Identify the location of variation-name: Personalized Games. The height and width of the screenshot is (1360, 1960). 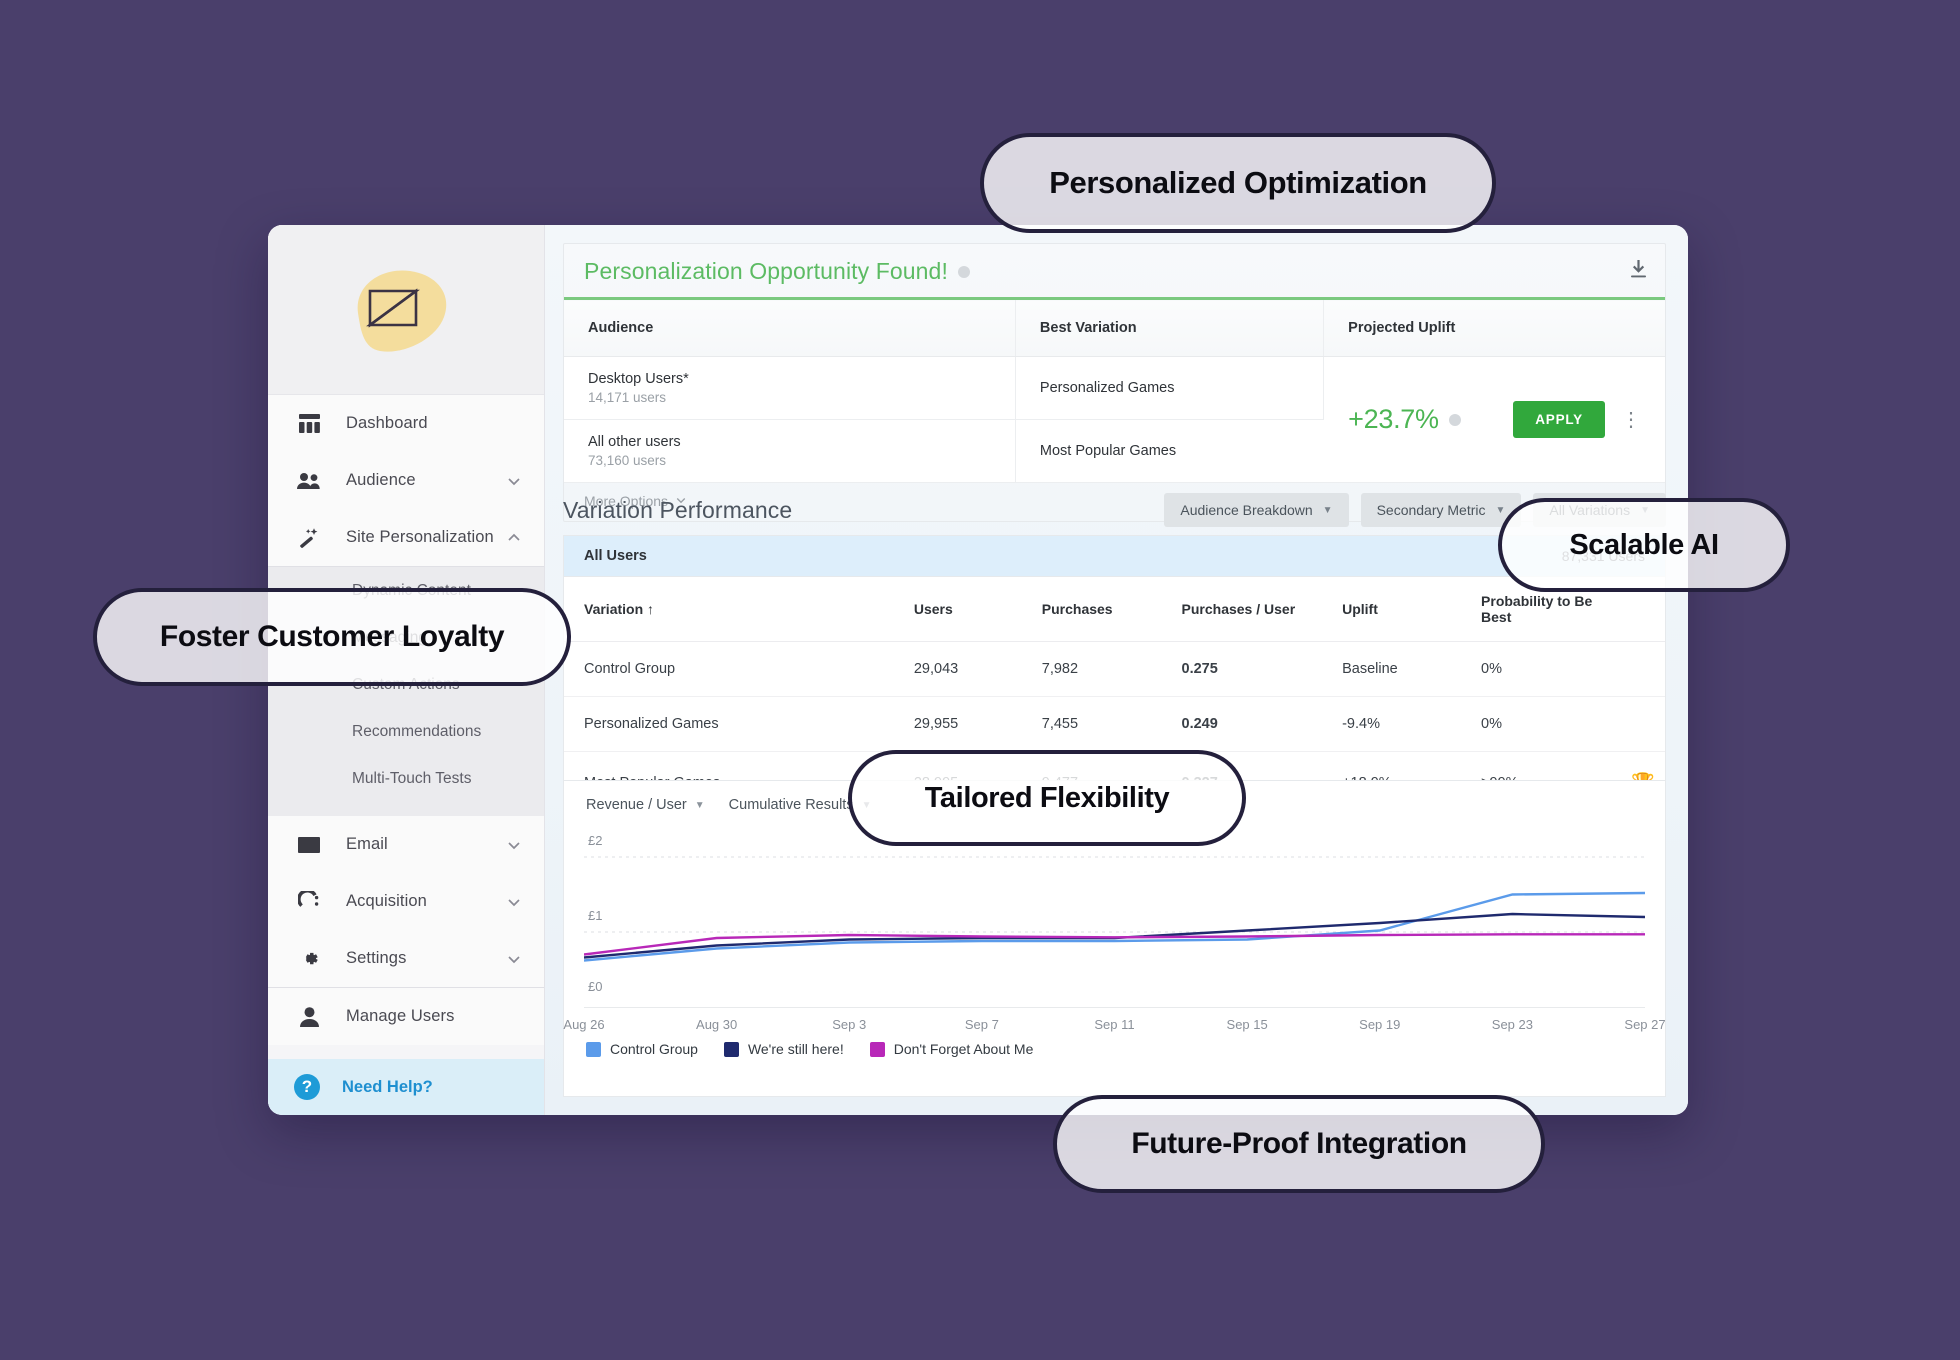
(739, 724).